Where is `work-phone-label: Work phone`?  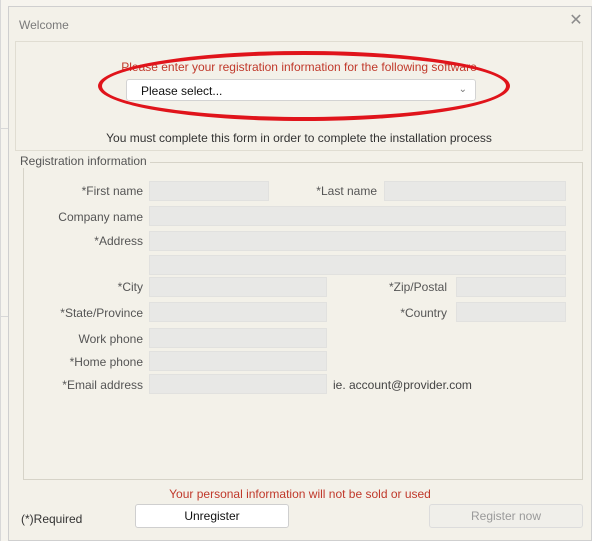 work-phone-label: Work phone is located at coordinates (110, 339).